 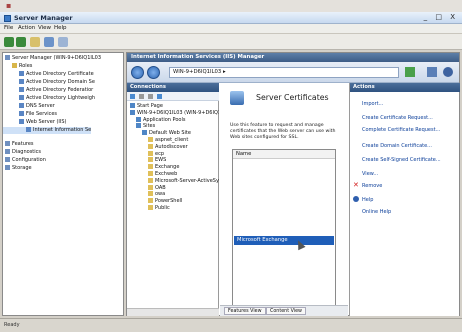 I want to click on connection-label: Start Page, so click(x=150, y=106).